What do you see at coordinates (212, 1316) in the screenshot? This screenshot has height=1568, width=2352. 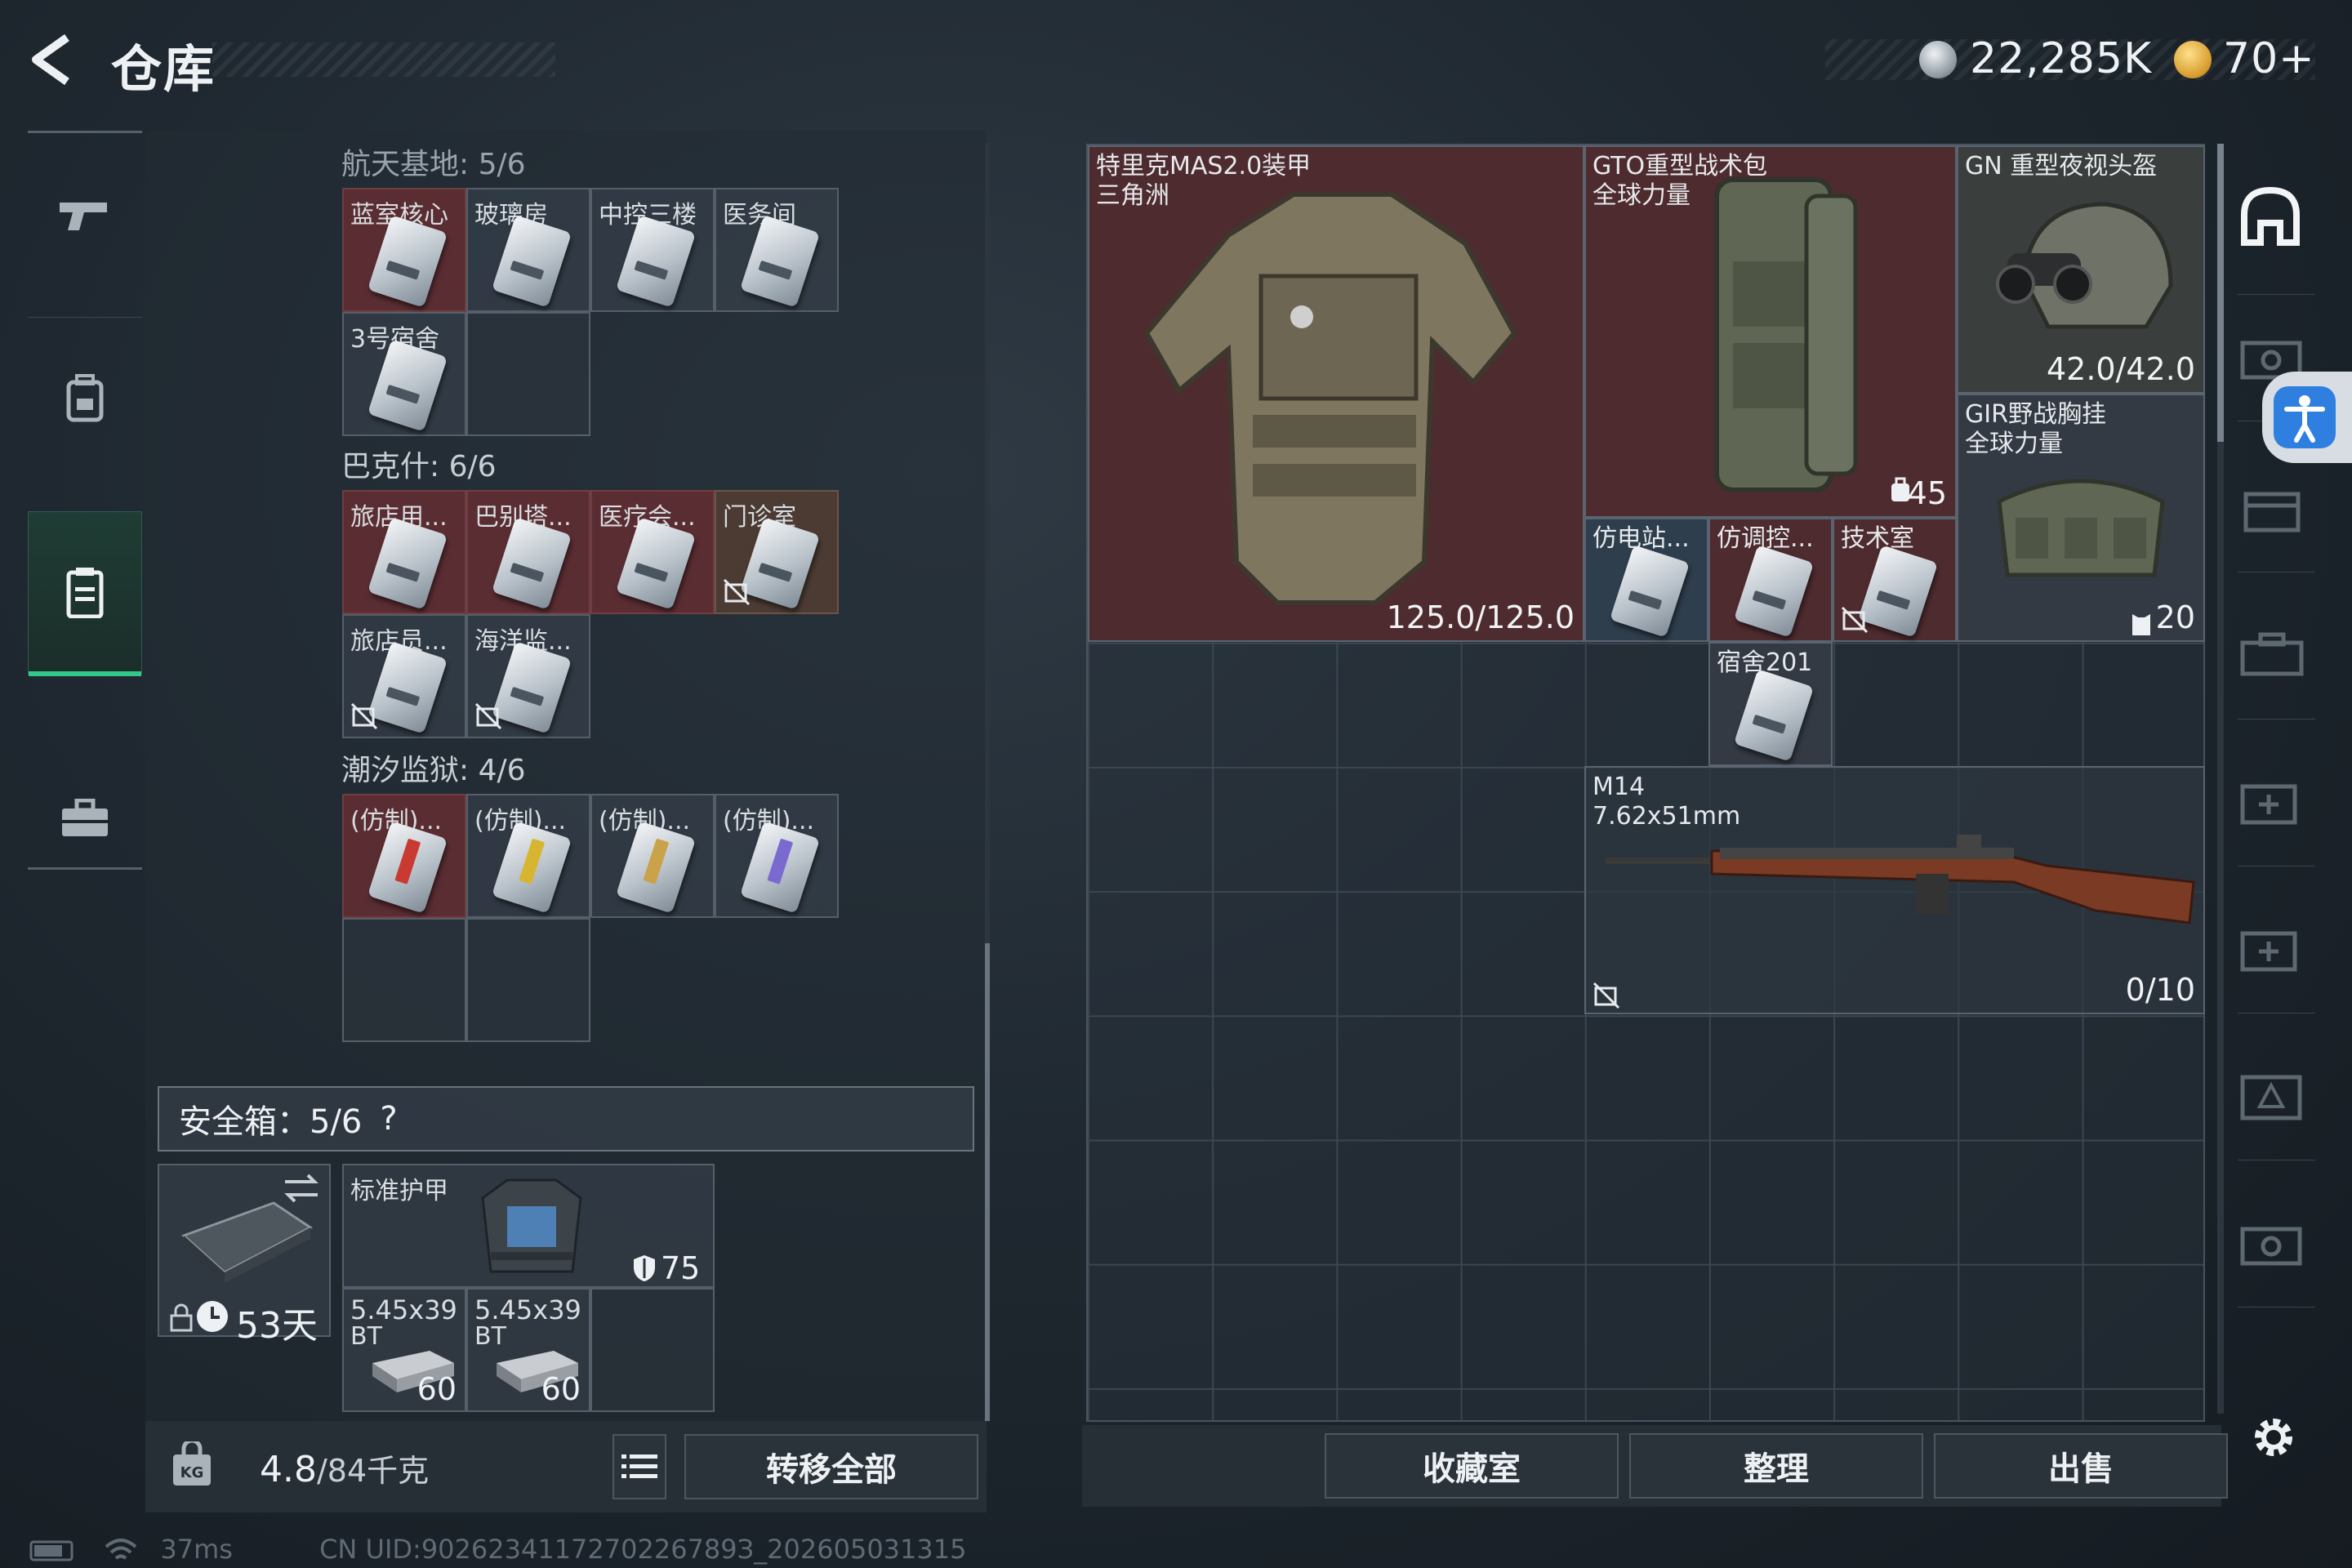 I see `clock-icon` at bounding box center [212, 1316].